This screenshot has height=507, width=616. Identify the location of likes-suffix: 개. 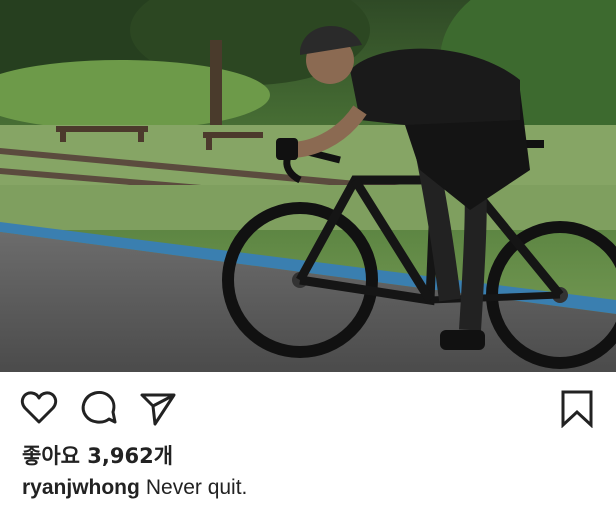
(163, 456).